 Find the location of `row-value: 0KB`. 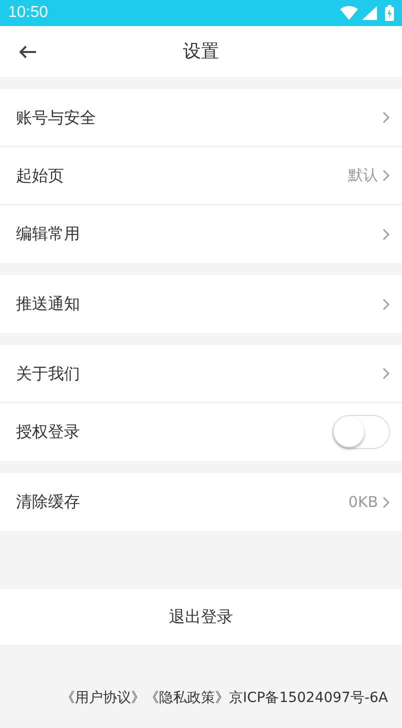

row-value: 0KB is located at coordinates (363, 502).